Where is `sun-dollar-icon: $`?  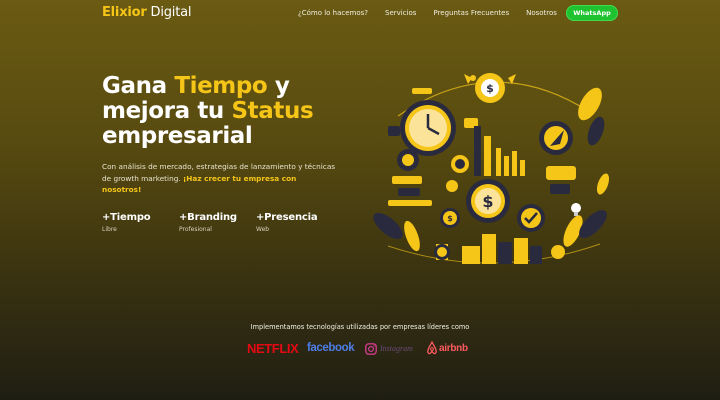
sun-dollar-icon: $ is located at coordinates (490, 88).